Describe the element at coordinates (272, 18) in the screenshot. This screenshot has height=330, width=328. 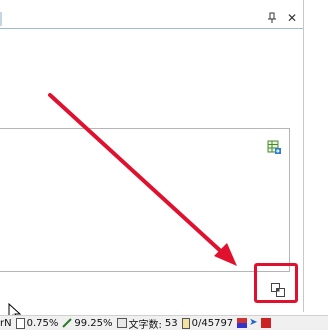
I see `pin-icon` at that location.